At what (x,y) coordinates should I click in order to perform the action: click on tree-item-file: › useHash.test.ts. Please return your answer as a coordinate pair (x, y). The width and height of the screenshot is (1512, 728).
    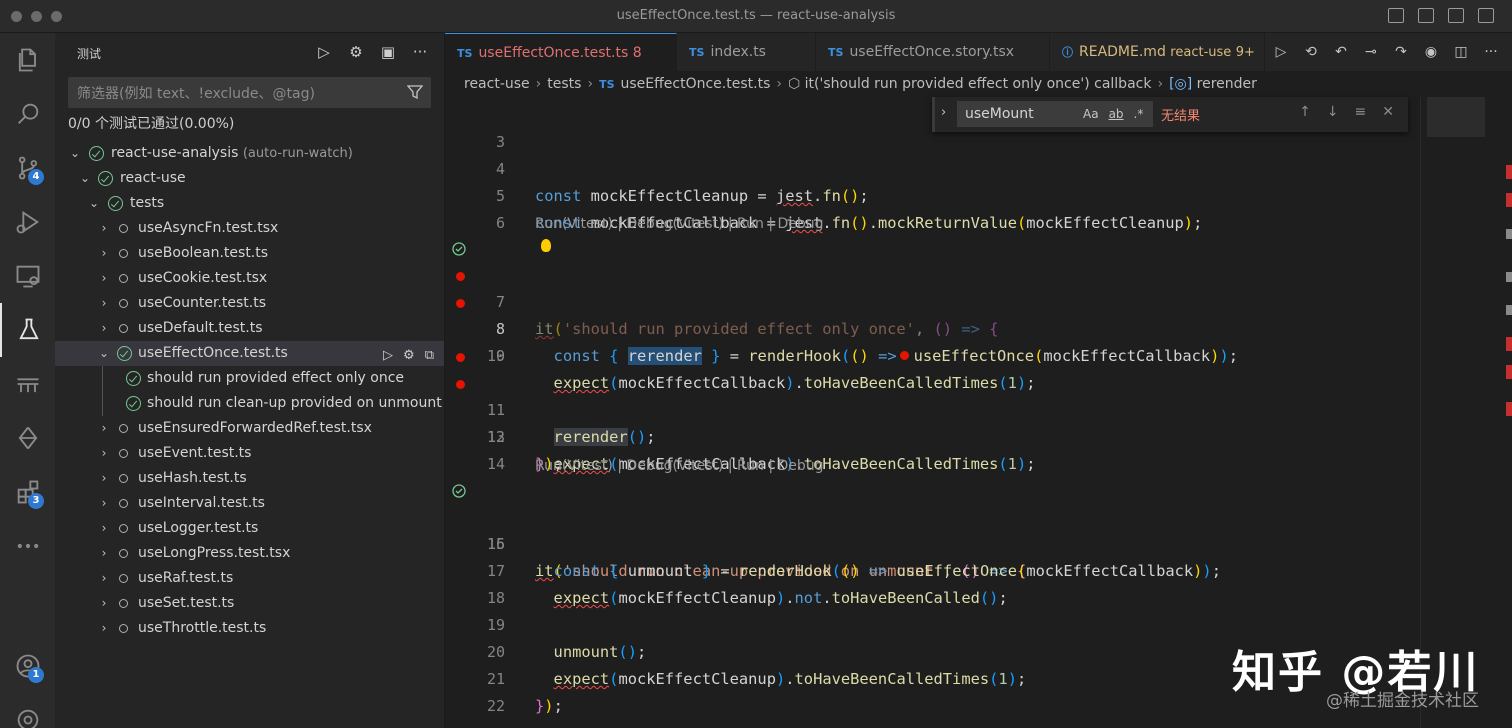
    Looking at the image, I should click on (249, 478).